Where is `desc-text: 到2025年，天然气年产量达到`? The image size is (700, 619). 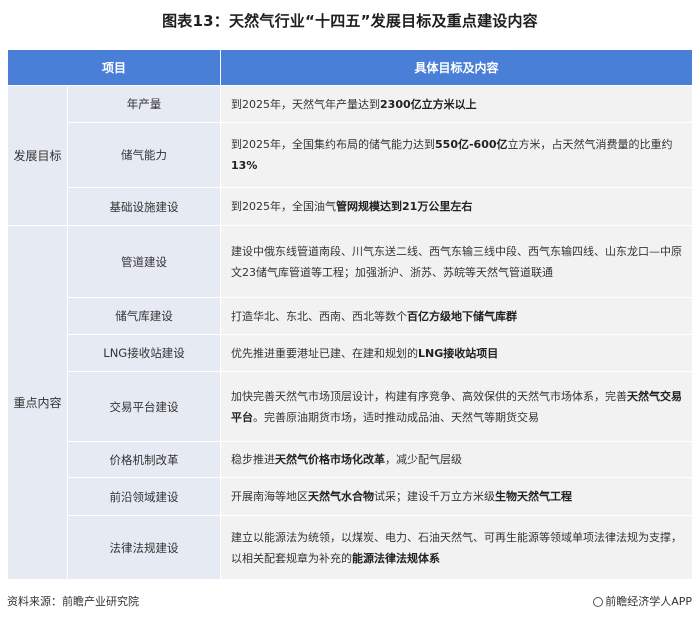
desc-text: 到2025年，天然气年产量达到 is located at coordinates (306, 104).